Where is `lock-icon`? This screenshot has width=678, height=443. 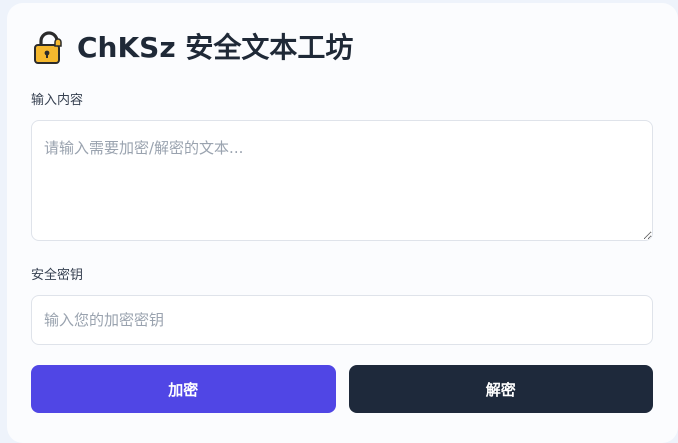
lock-icon is located at coordinates (49, 48).